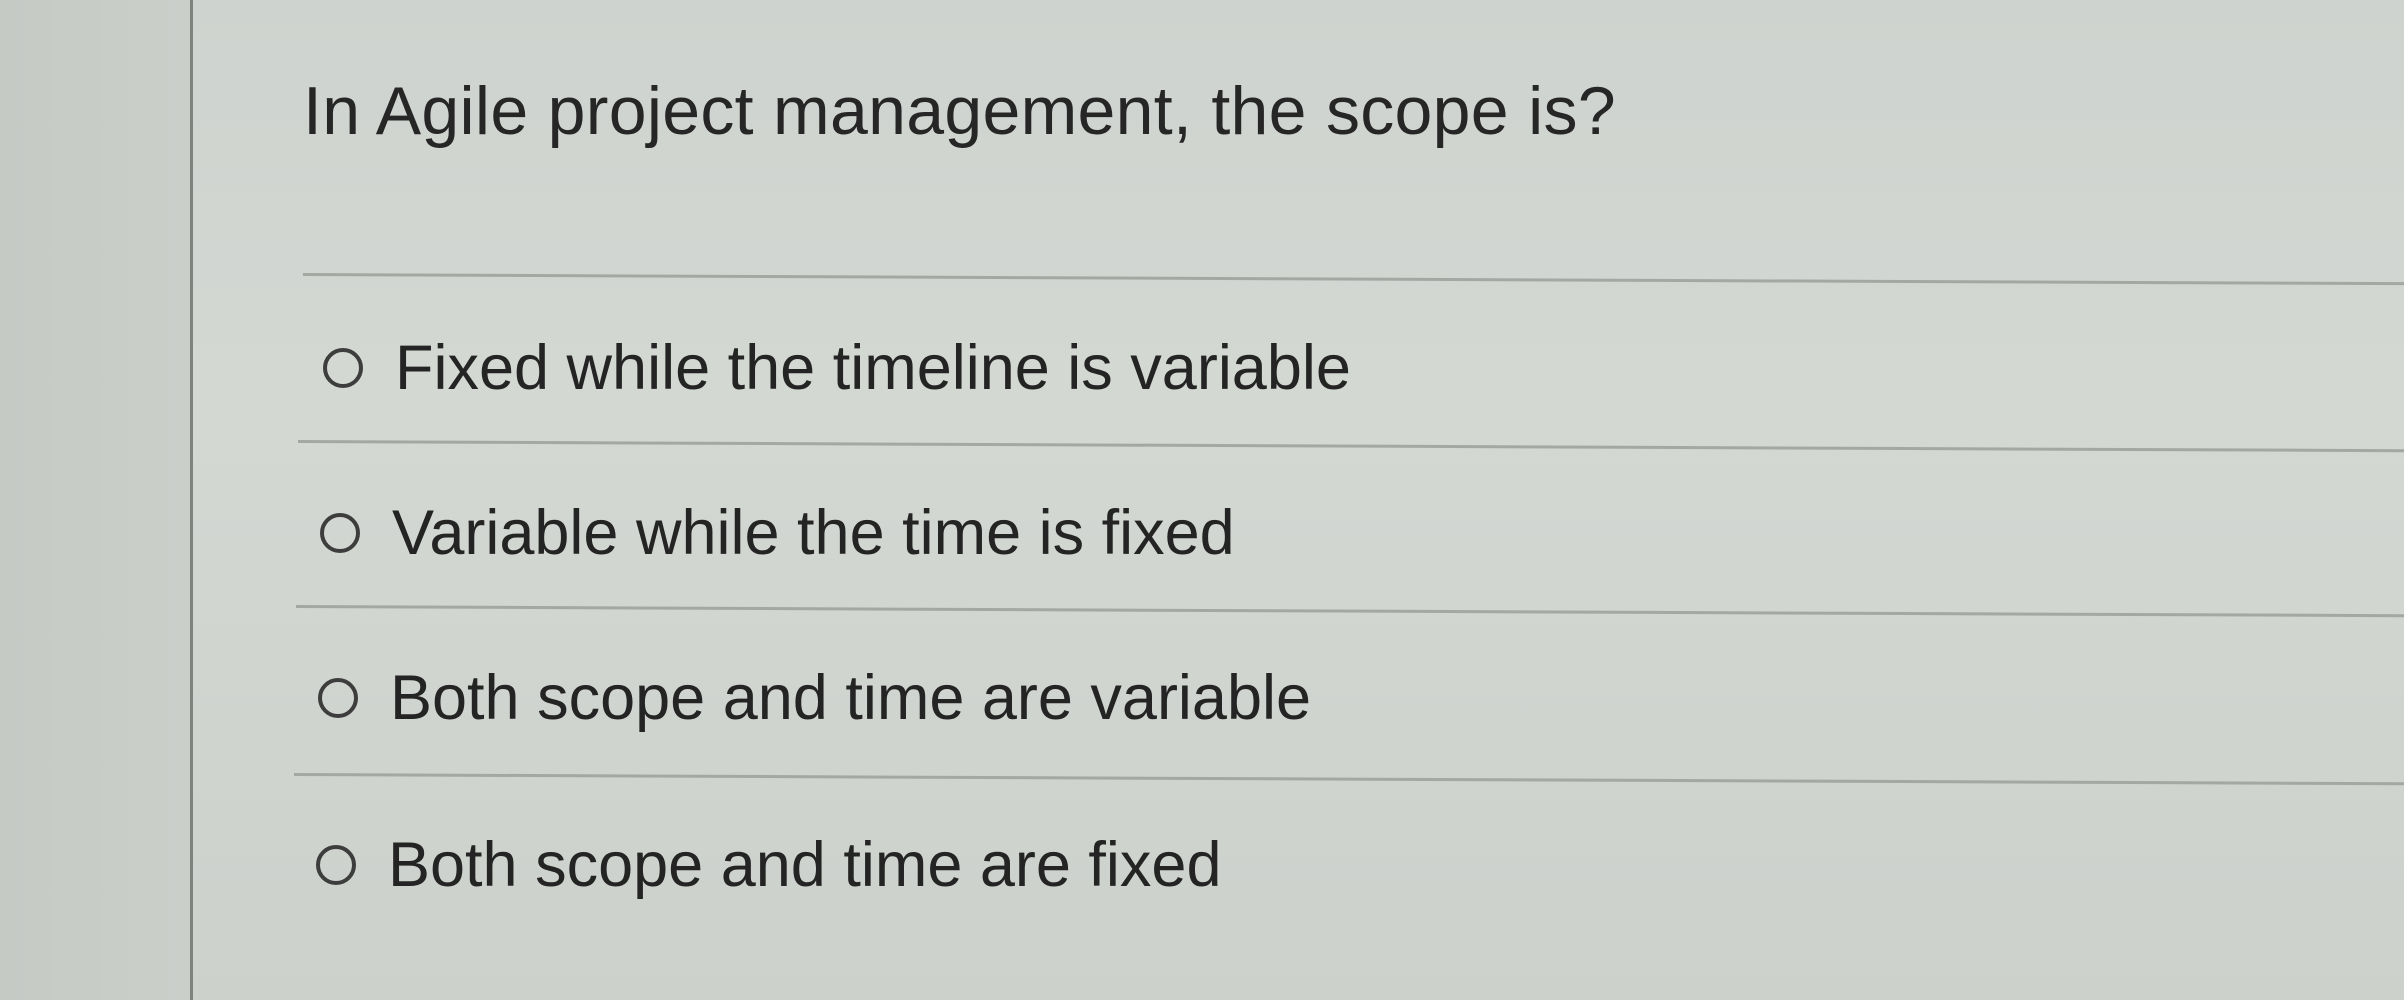  What do you see at coordinates (95, 500) in the screenshot?
I see `left-margin` at bounding box center [95, 500].